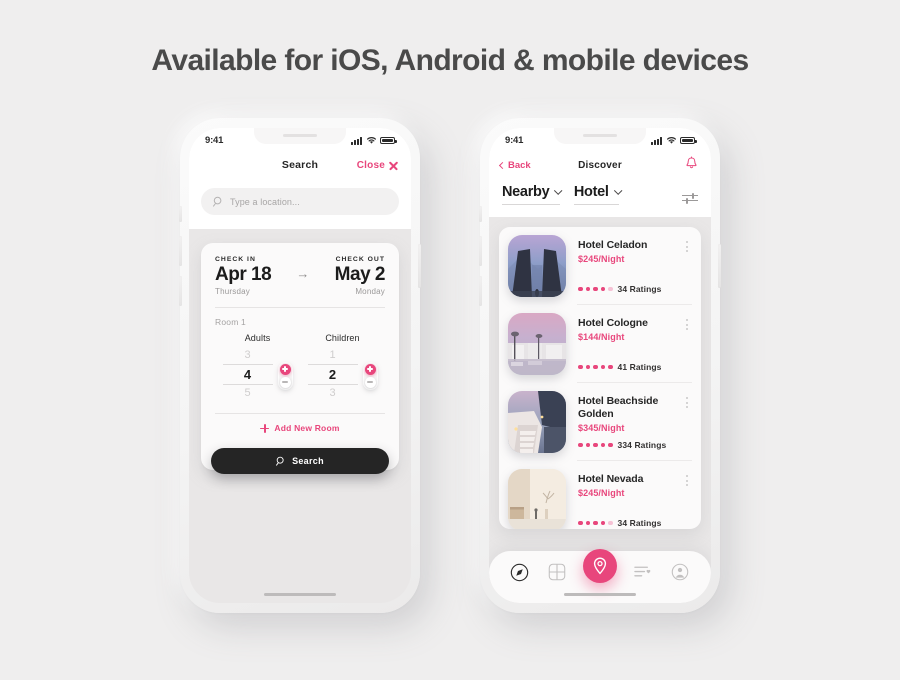  I want to click on user-circle-icon, so click(680, 572).